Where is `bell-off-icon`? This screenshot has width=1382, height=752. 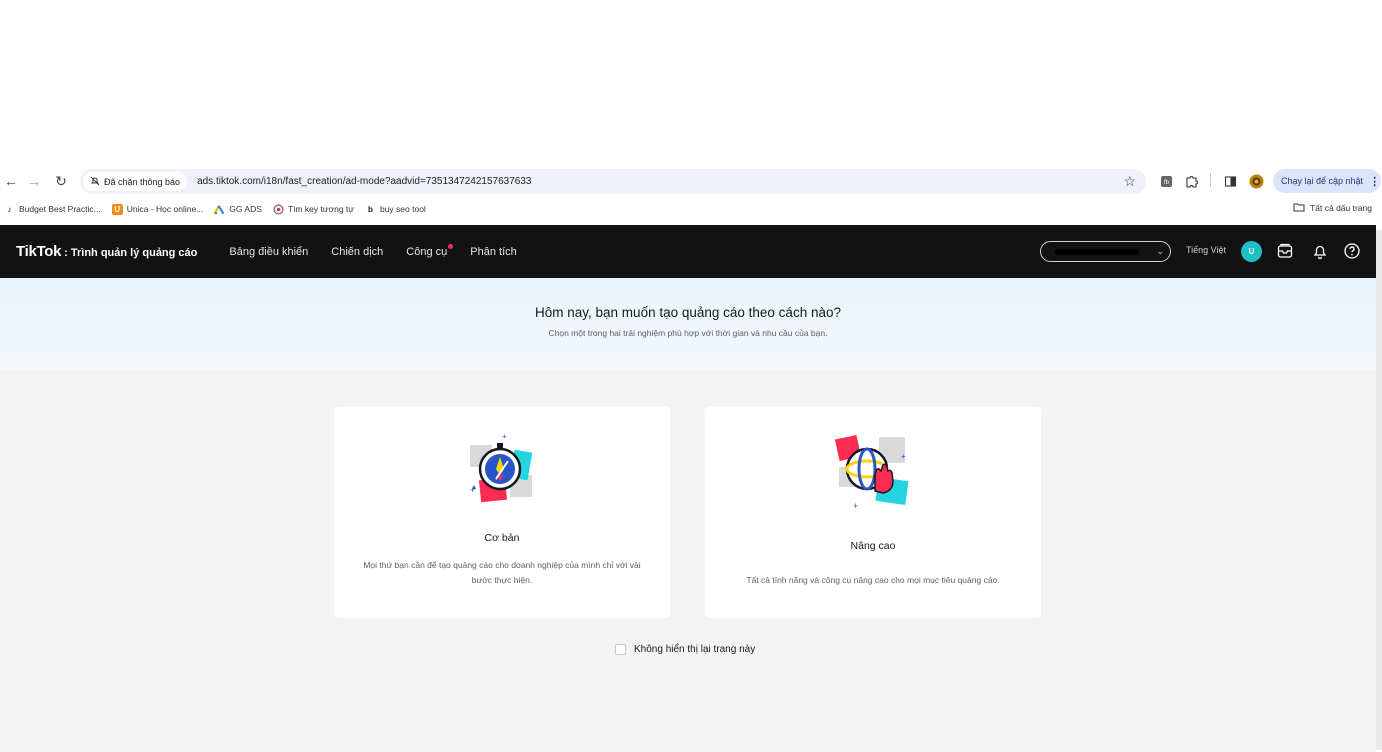
bell-off-icon is located at coordinates (95, 182).